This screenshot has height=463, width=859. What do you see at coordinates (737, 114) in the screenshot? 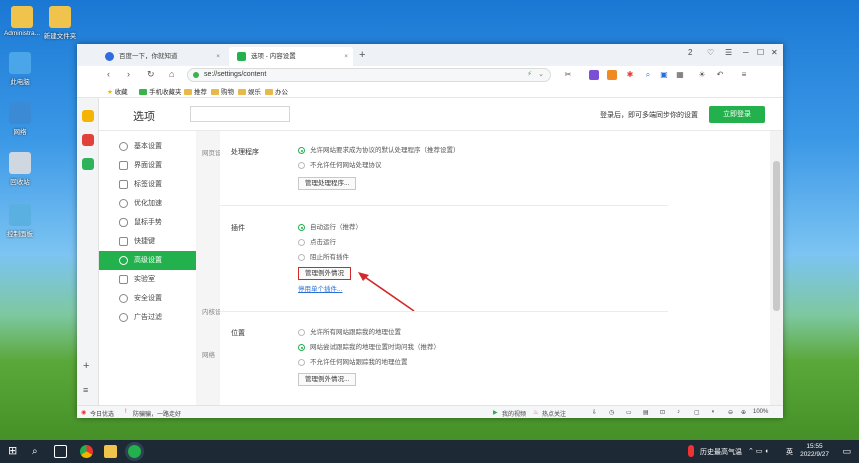
I see `login-button: 立即登录` at bounding box center [737, 114].